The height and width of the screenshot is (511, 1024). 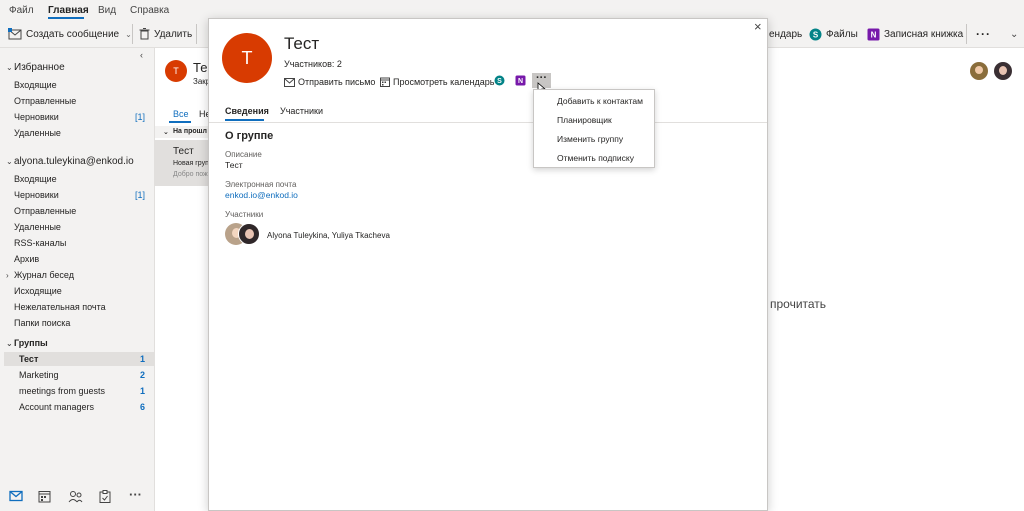 What do you see at coordinates (27, 343) in the screenshot?
I see `groups-header: ⌄Группы` at bounding box center [27, 343].